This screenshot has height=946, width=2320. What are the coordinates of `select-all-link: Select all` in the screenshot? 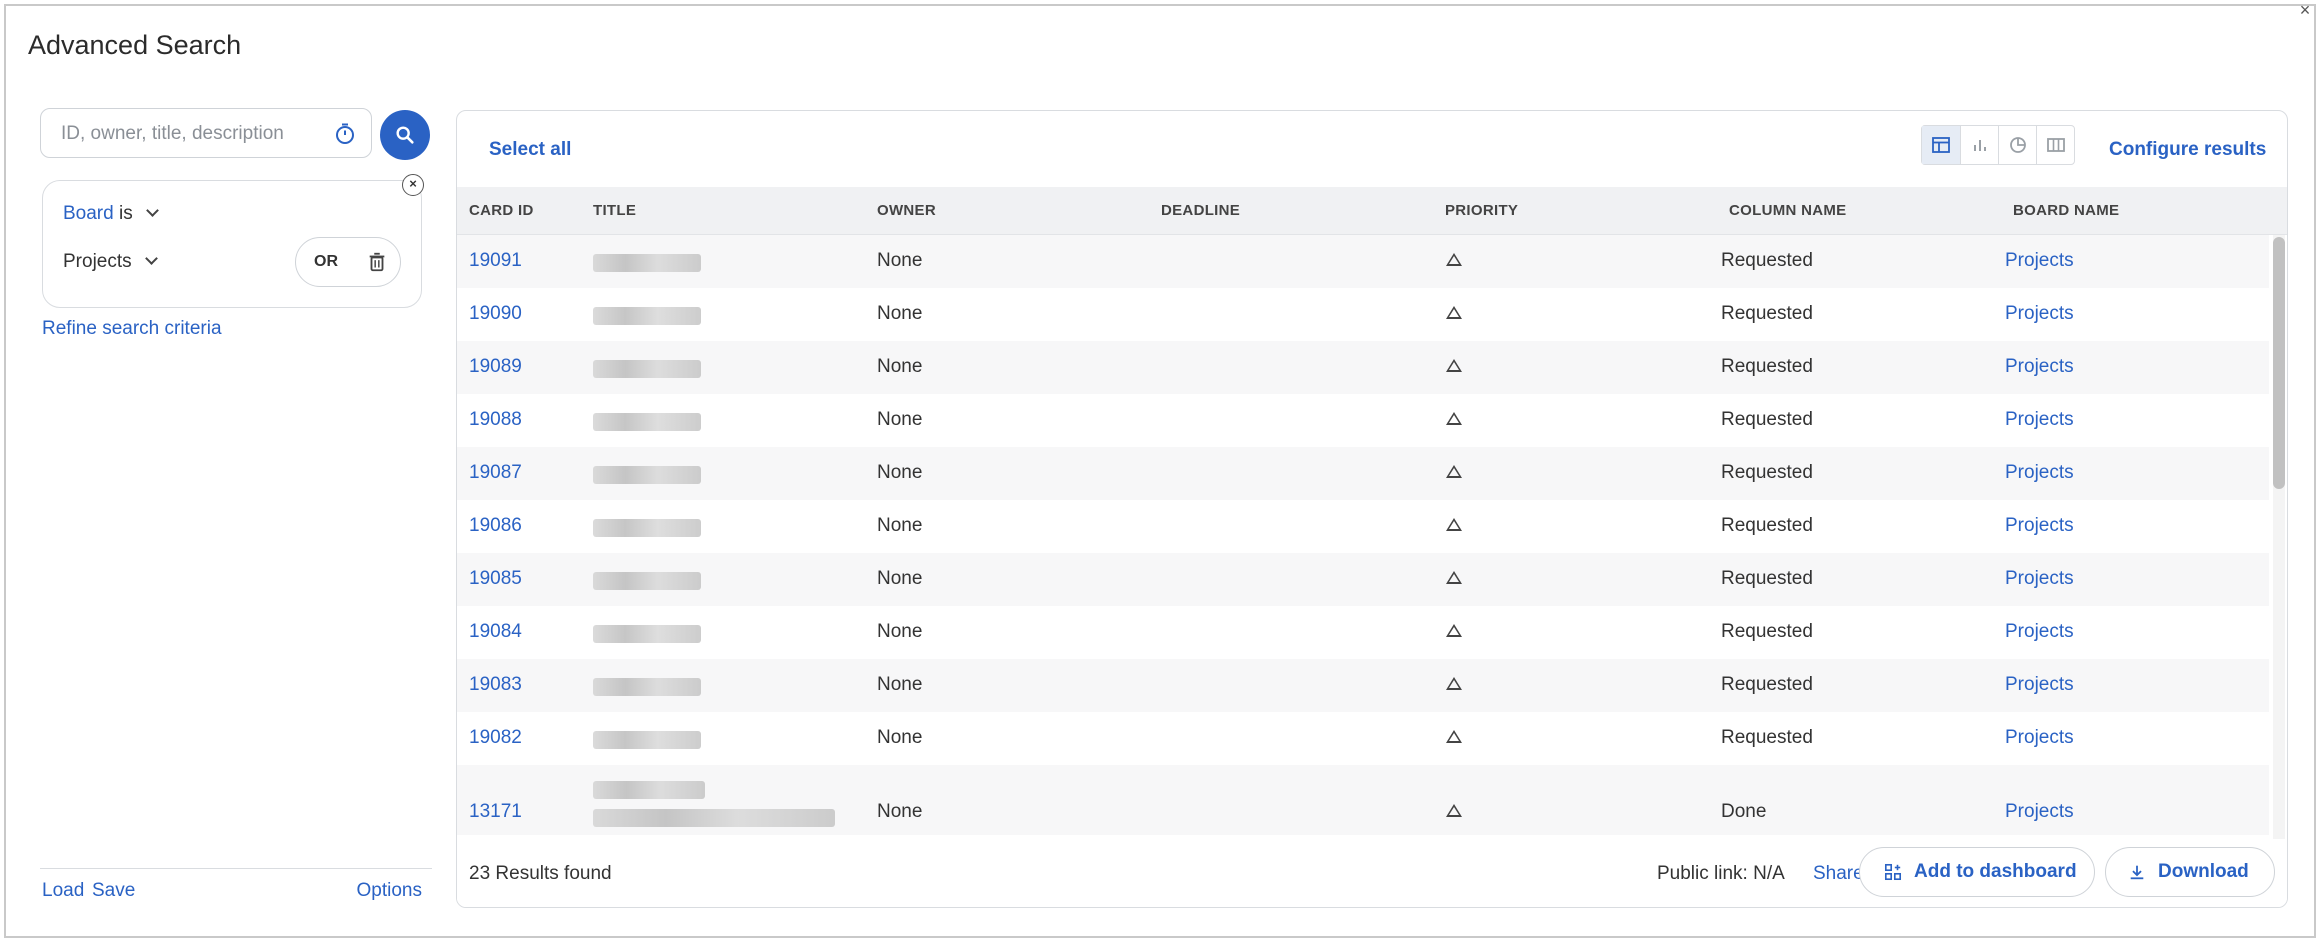 It's located at (530, 150).